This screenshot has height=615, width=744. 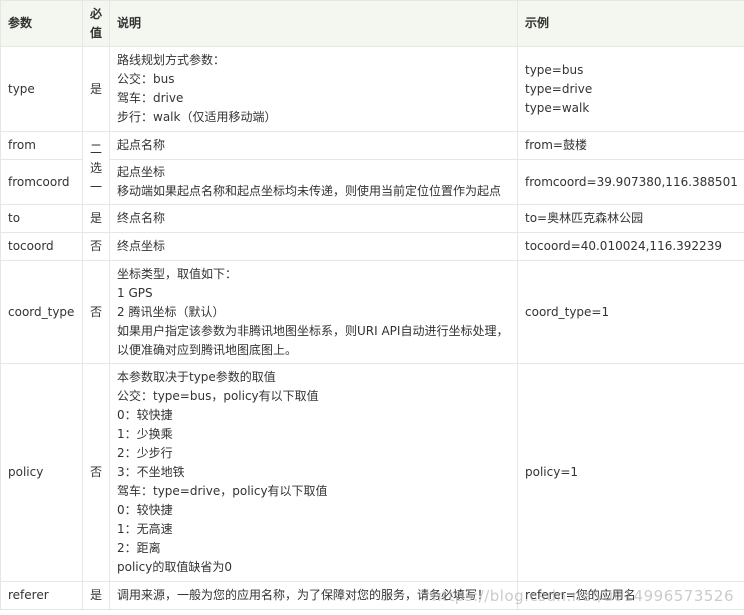 What do you see at coordinates (41, 218) in the screenshot?
I see `param-name: to` at bounding box center [41, 218].